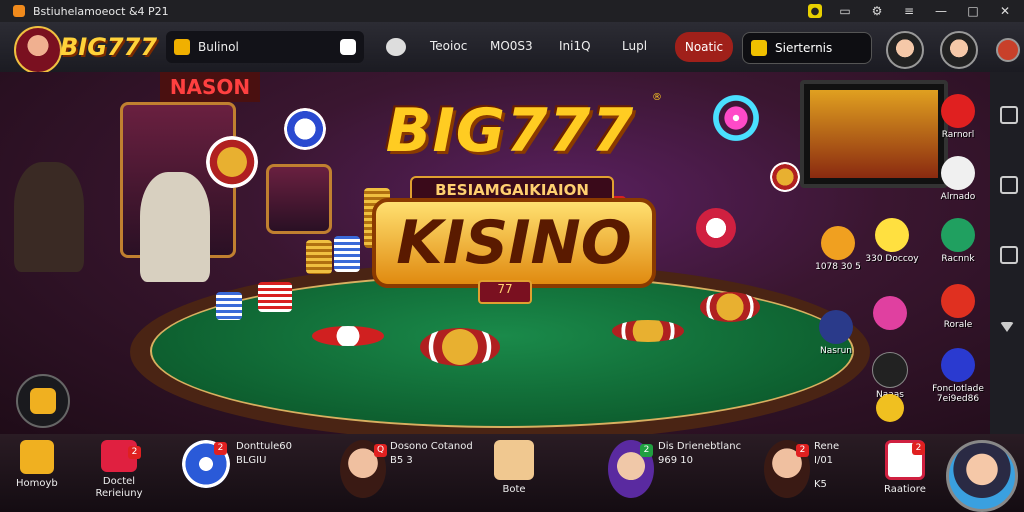  I want to click on logo-avatar, so click(38, 50).